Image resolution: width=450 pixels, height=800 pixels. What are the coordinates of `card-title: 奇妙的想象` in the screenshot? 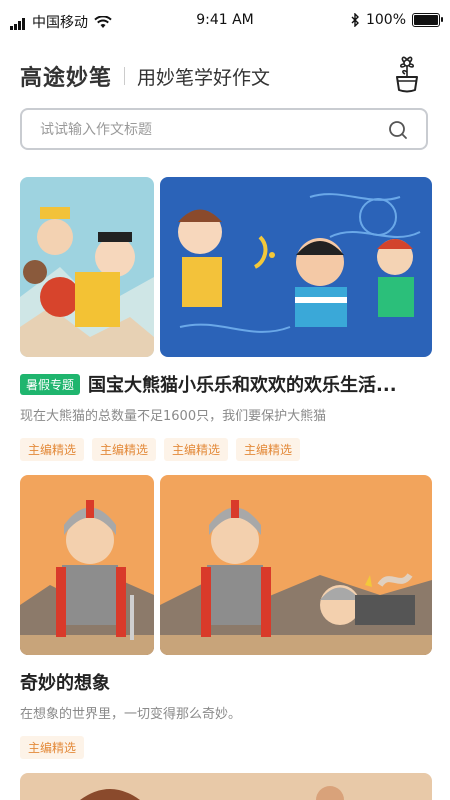 It's located at (65, 682).